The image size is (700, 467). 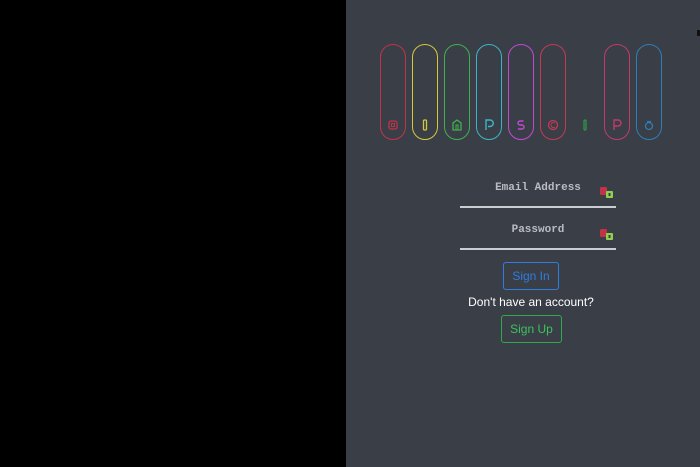 What do you see at coordinates (617, 92) in the screenshot?
I see `pill-p2` at bounding box center [617, 92].